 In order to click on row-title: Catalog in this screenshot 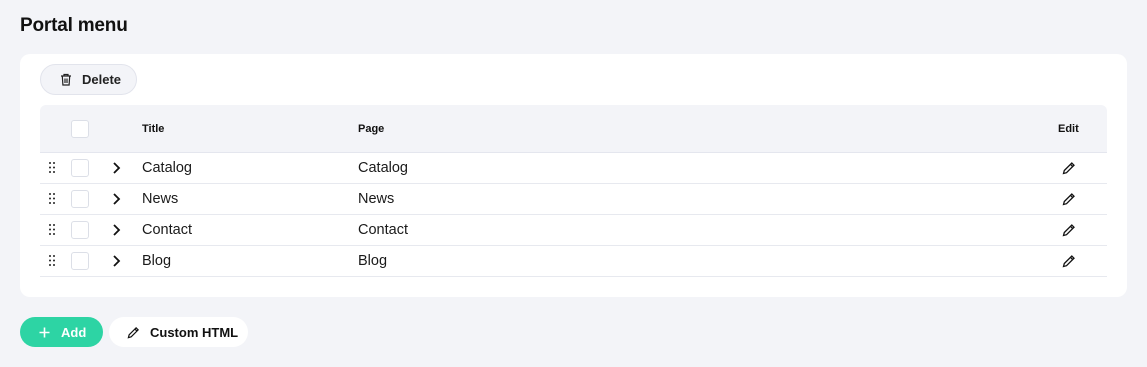, I will do `click(167, 168)`.